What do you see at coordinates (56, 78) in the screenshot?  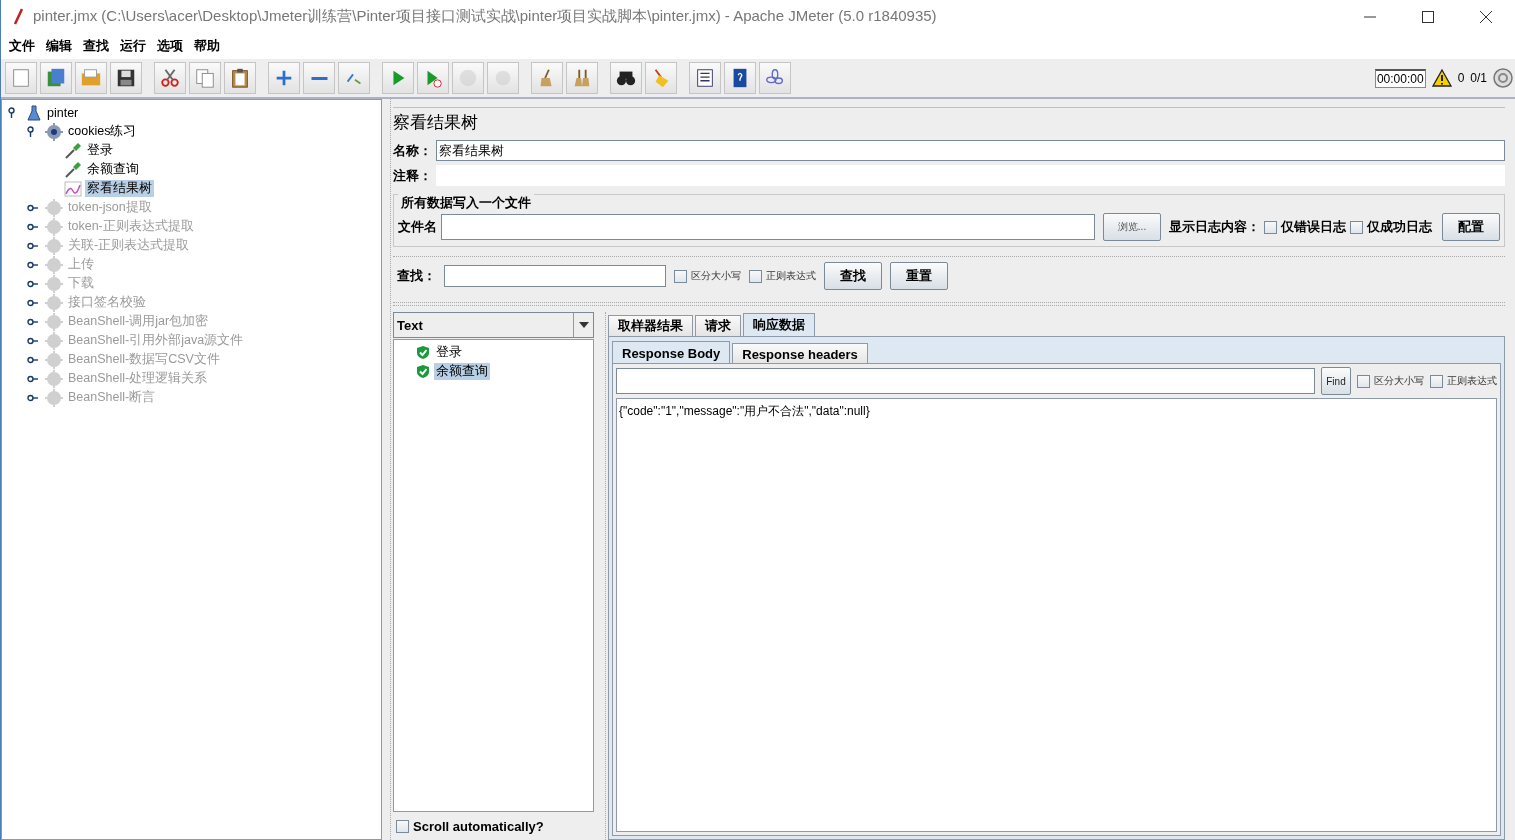 I see `book-icon` at bounding box center [56, 78].